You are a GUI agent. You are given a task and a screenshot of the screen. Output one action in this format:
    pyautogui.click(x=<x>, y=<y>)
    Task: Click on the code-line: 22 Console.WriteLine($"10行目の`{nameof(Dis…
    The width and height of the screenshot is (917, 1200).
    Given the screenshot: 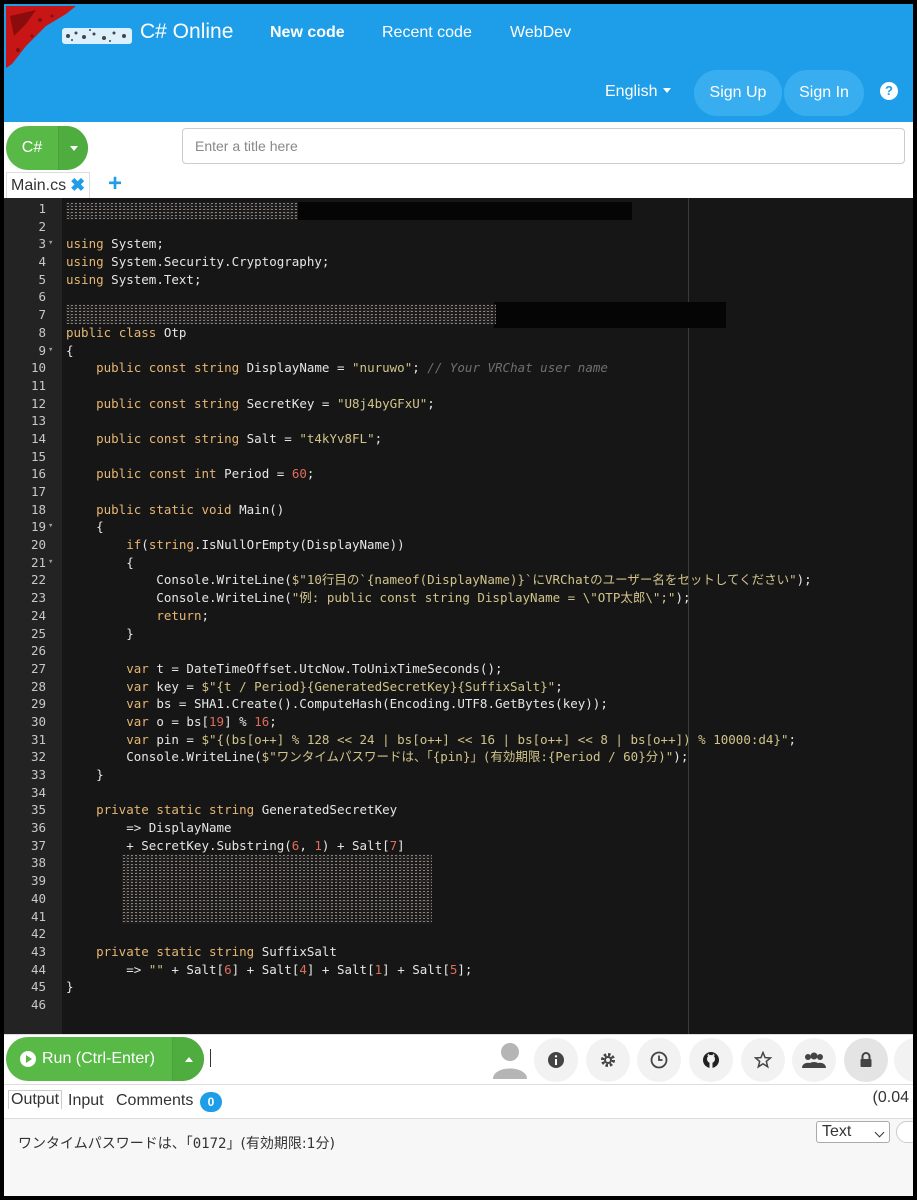 What is the action you would take?
    pyautogui.click(x=458, y=580)
    